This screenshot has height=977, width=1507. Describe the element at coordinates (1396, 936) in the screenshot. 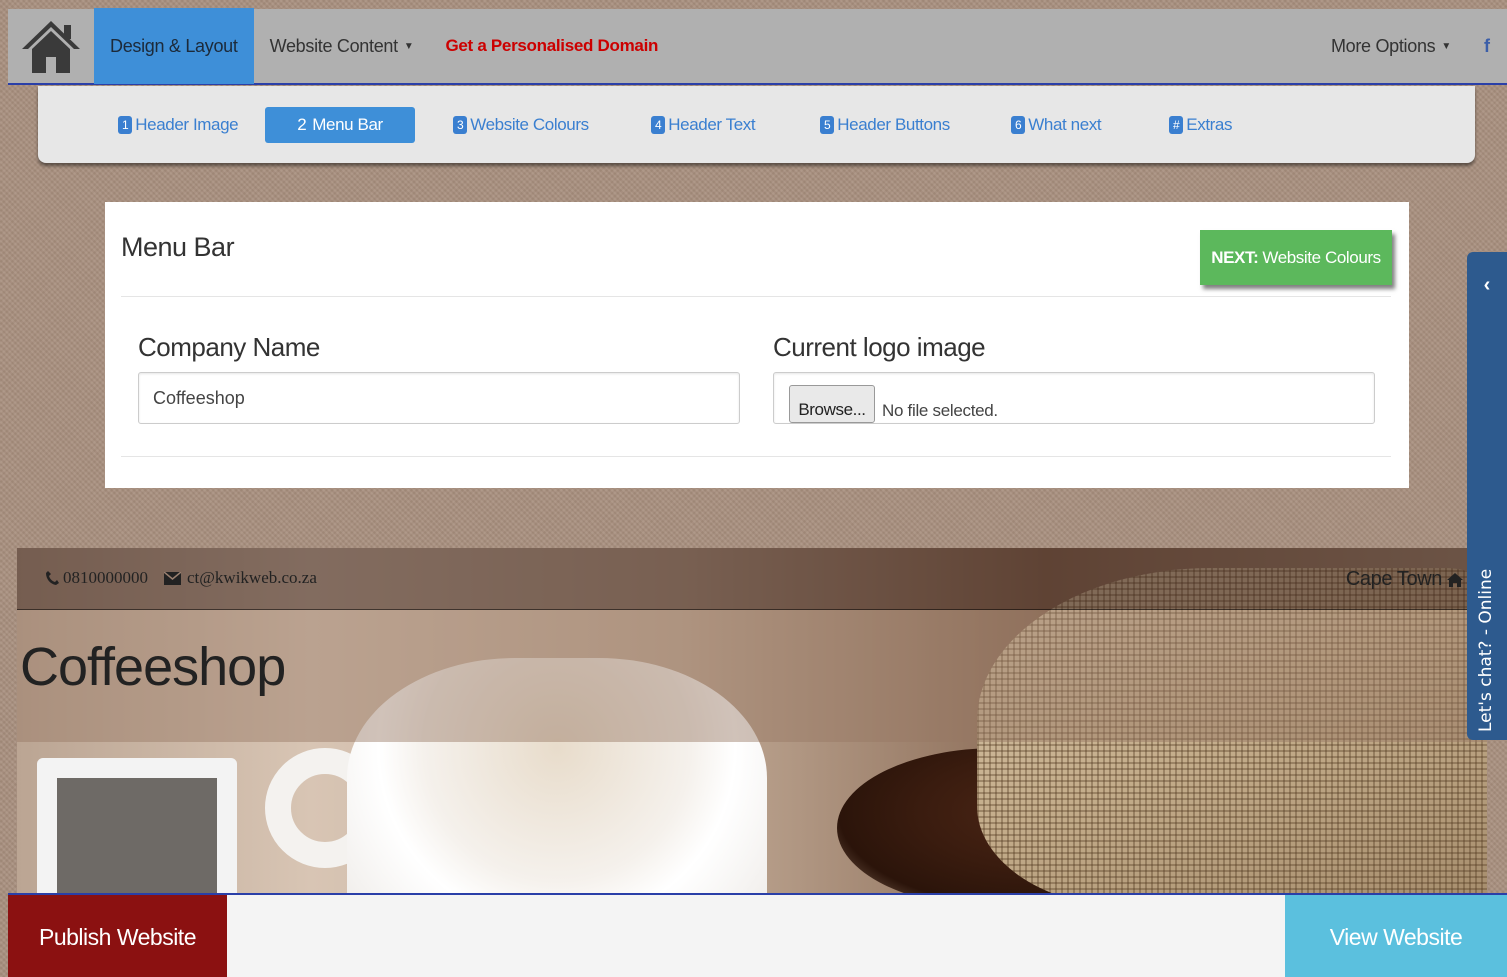

I see `view-website-button: View Website` at that location.